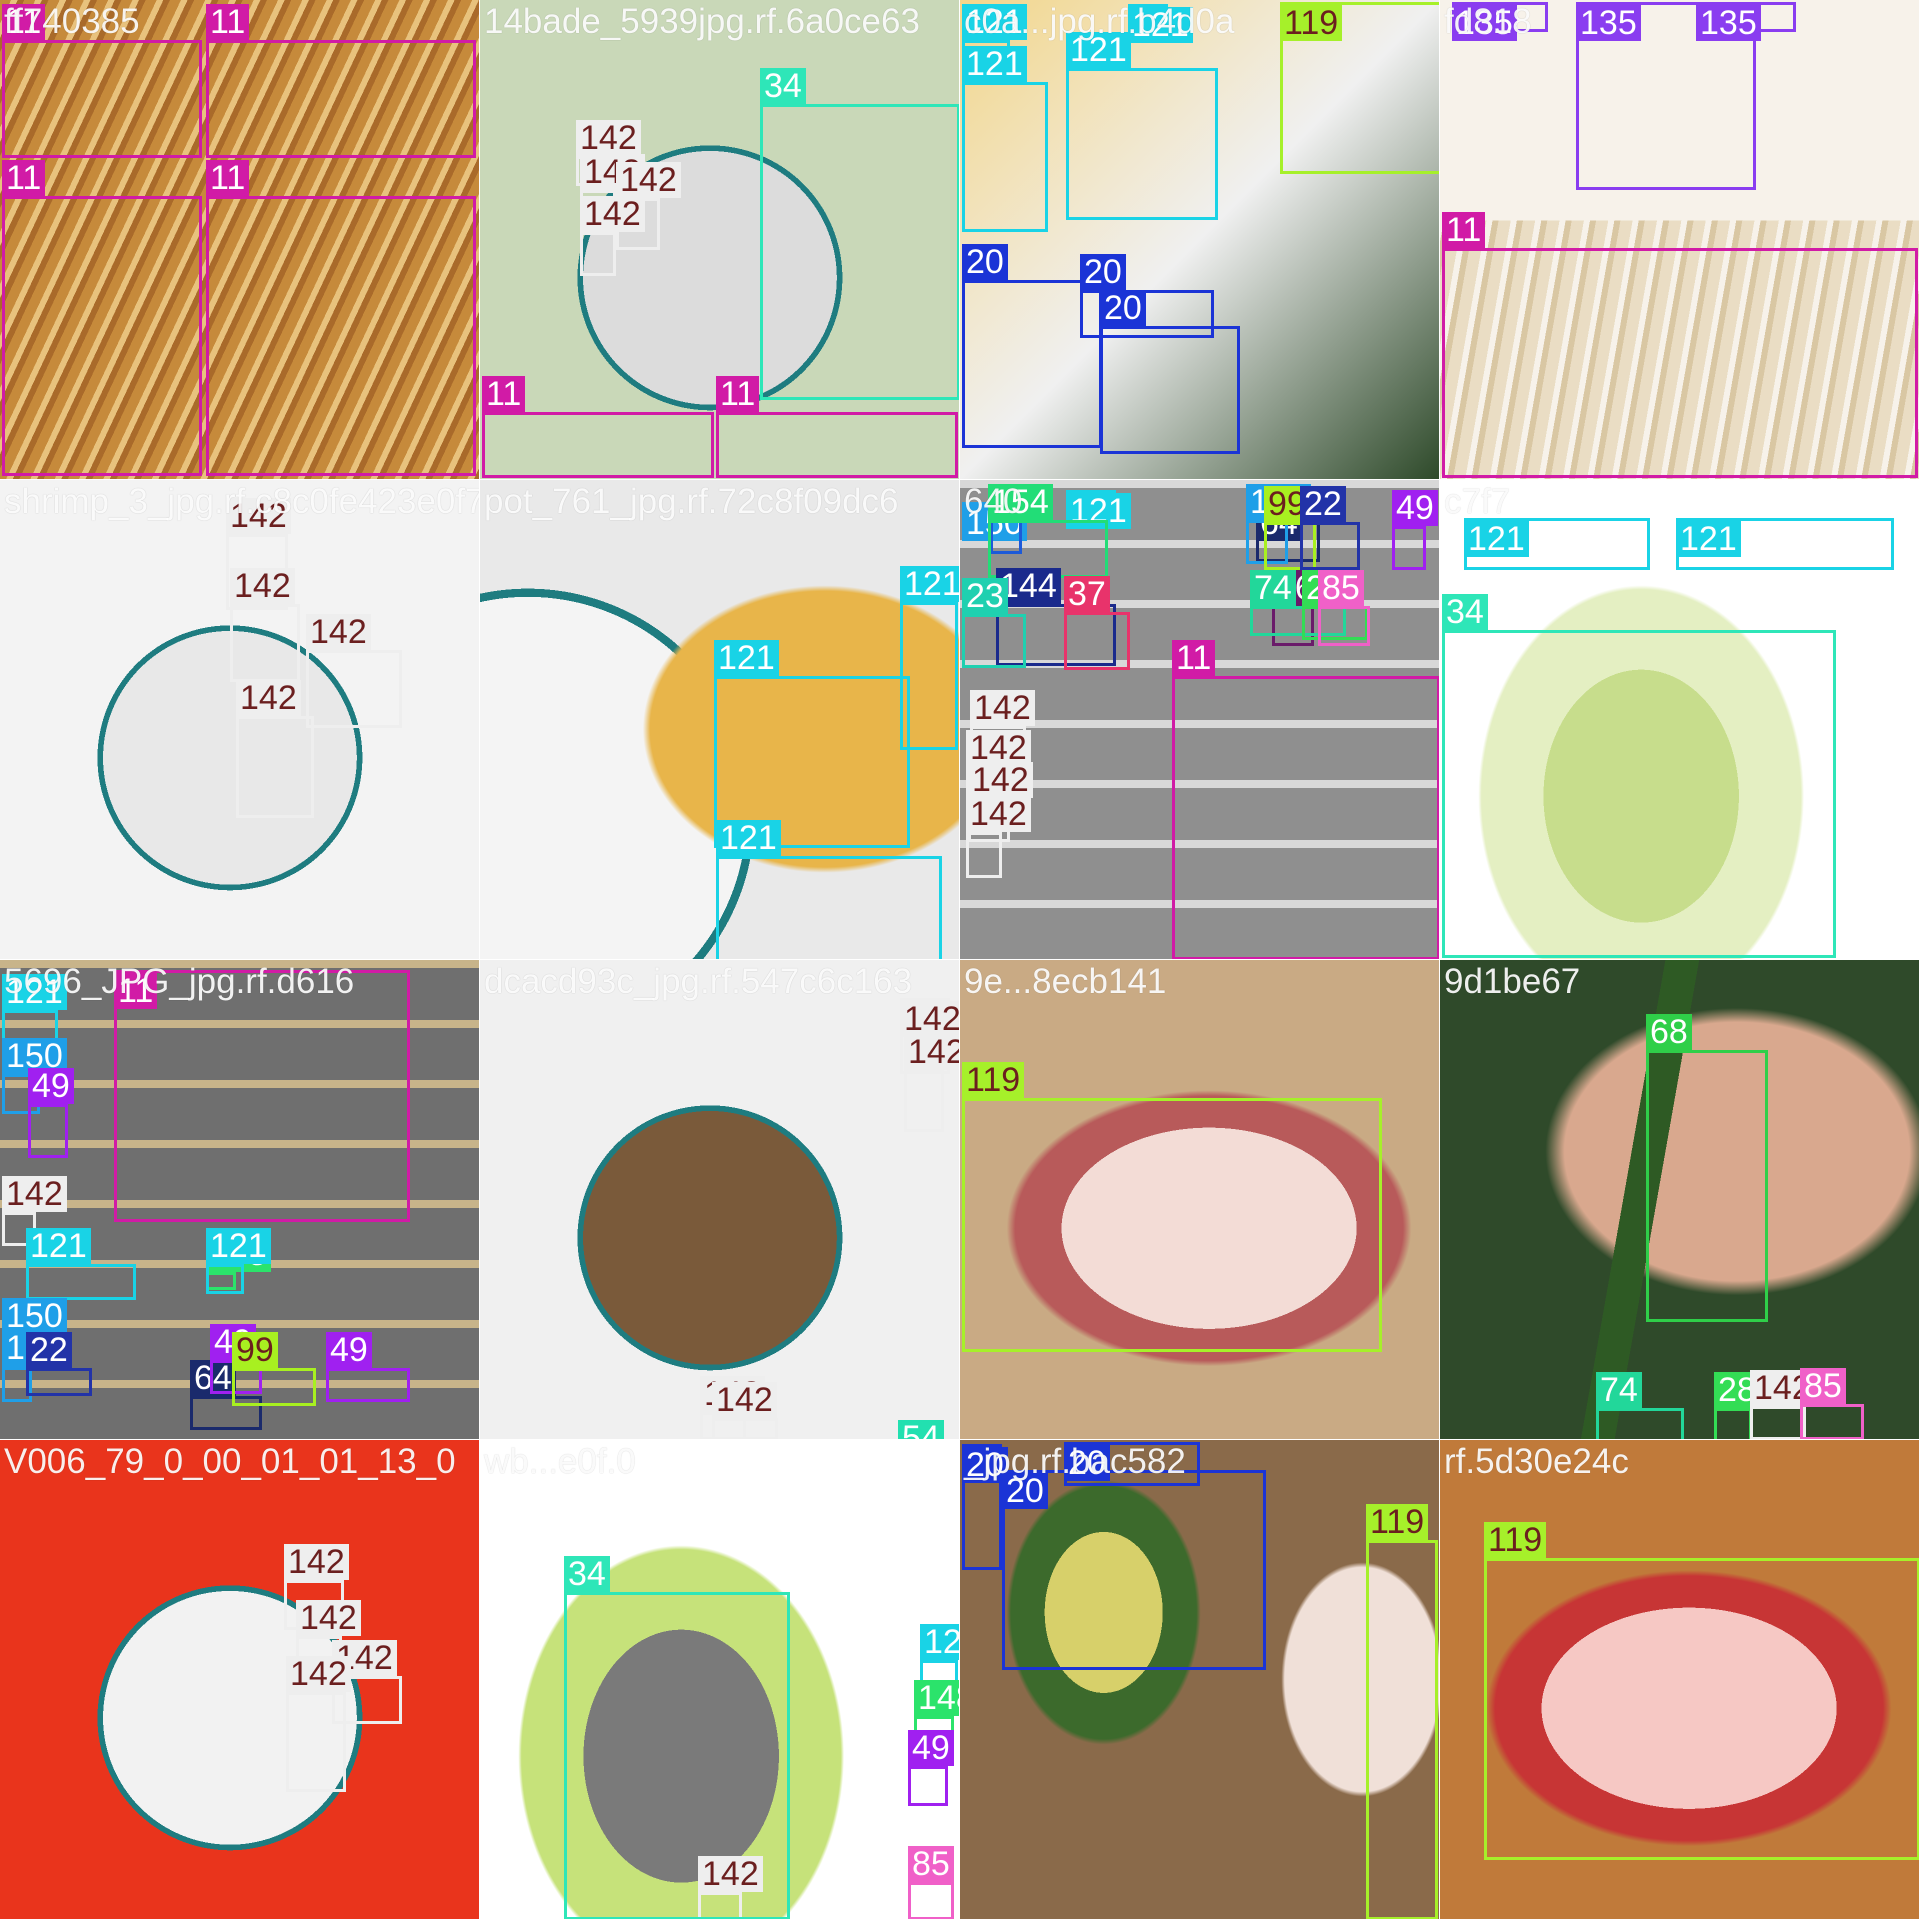 The image size is (1920, 1920). I want to click on bounding-box: 37, so click(1097, 623).